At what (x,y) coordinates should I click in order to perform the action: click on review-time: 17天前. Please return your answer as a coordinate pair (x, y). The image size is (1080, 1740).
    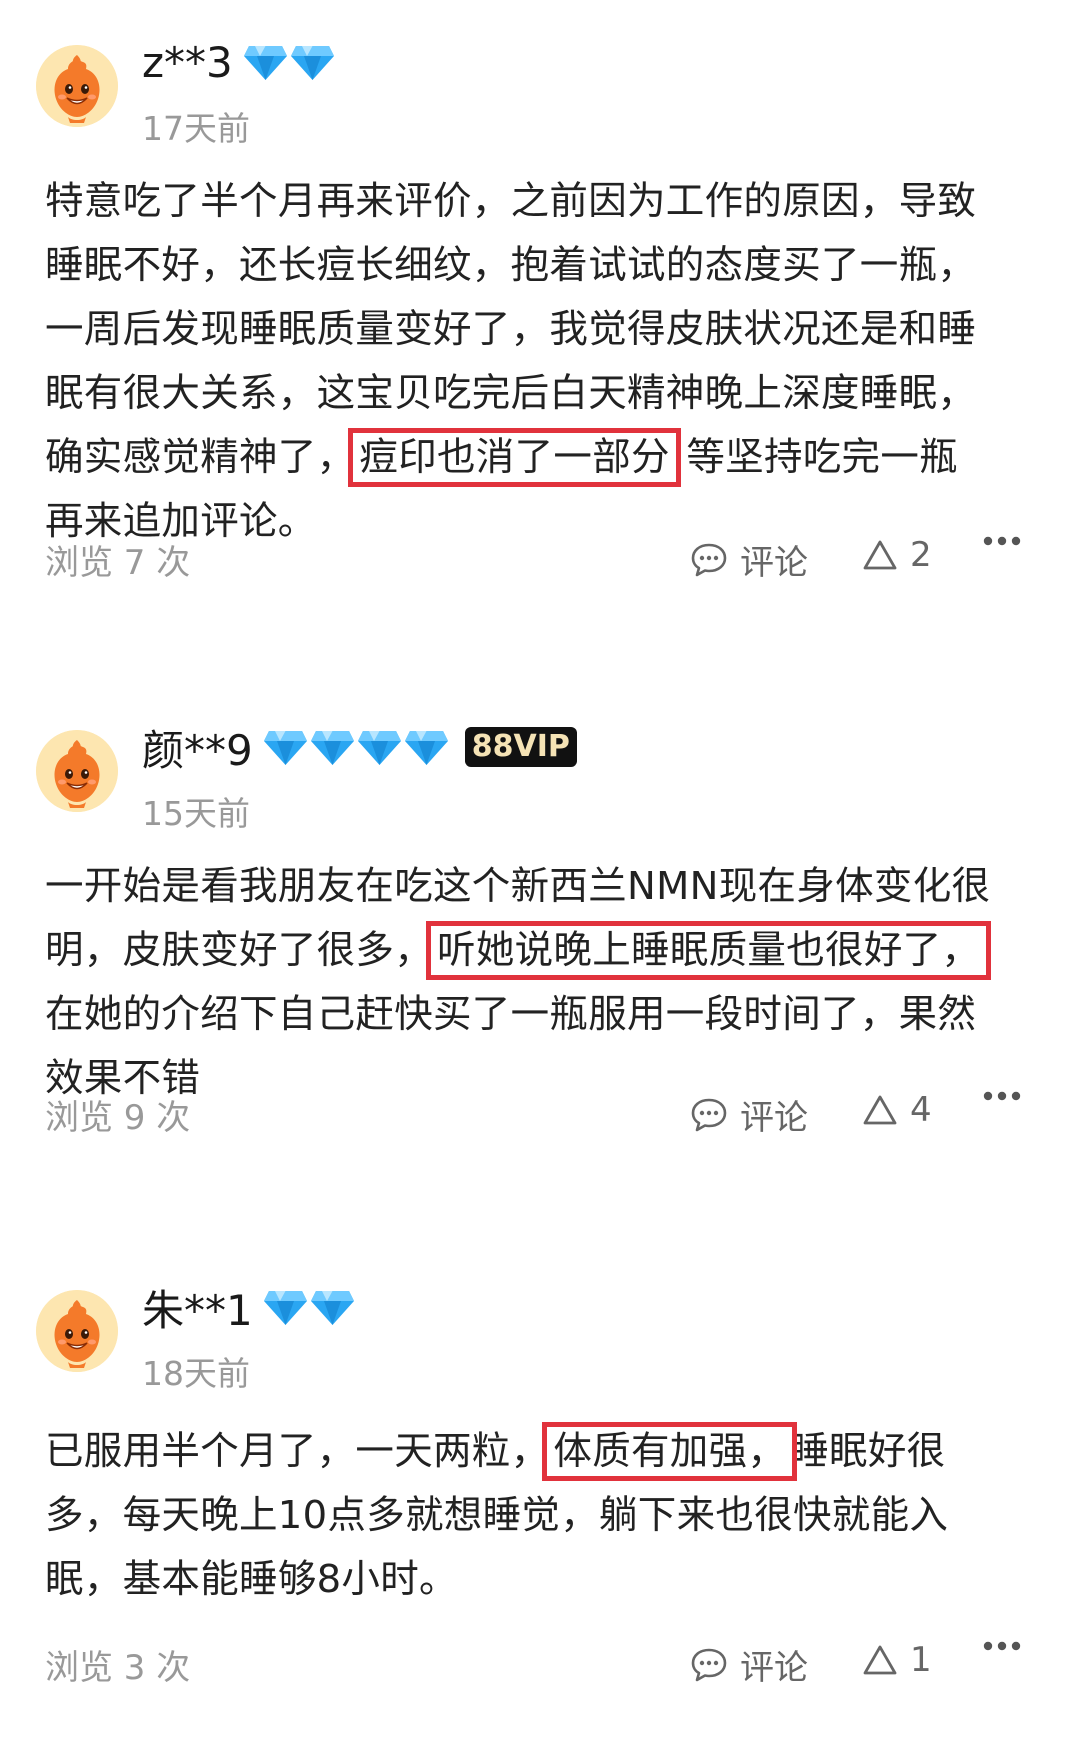
    Looking at the image, I should click on (196, 128).